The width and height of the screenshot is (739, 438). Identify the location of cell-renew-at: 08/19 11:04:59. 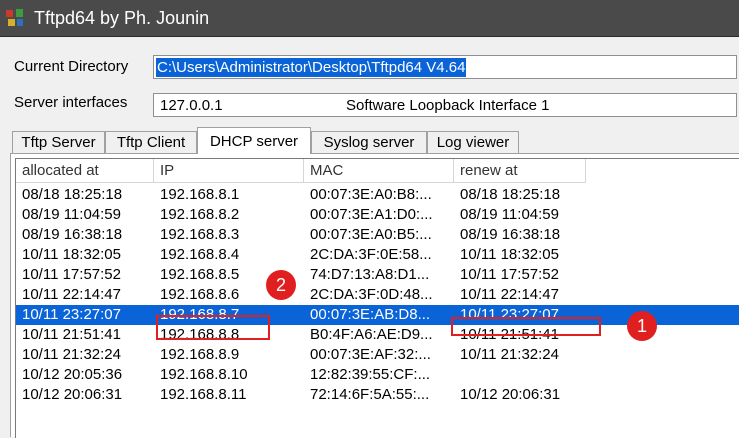
(509, 214).